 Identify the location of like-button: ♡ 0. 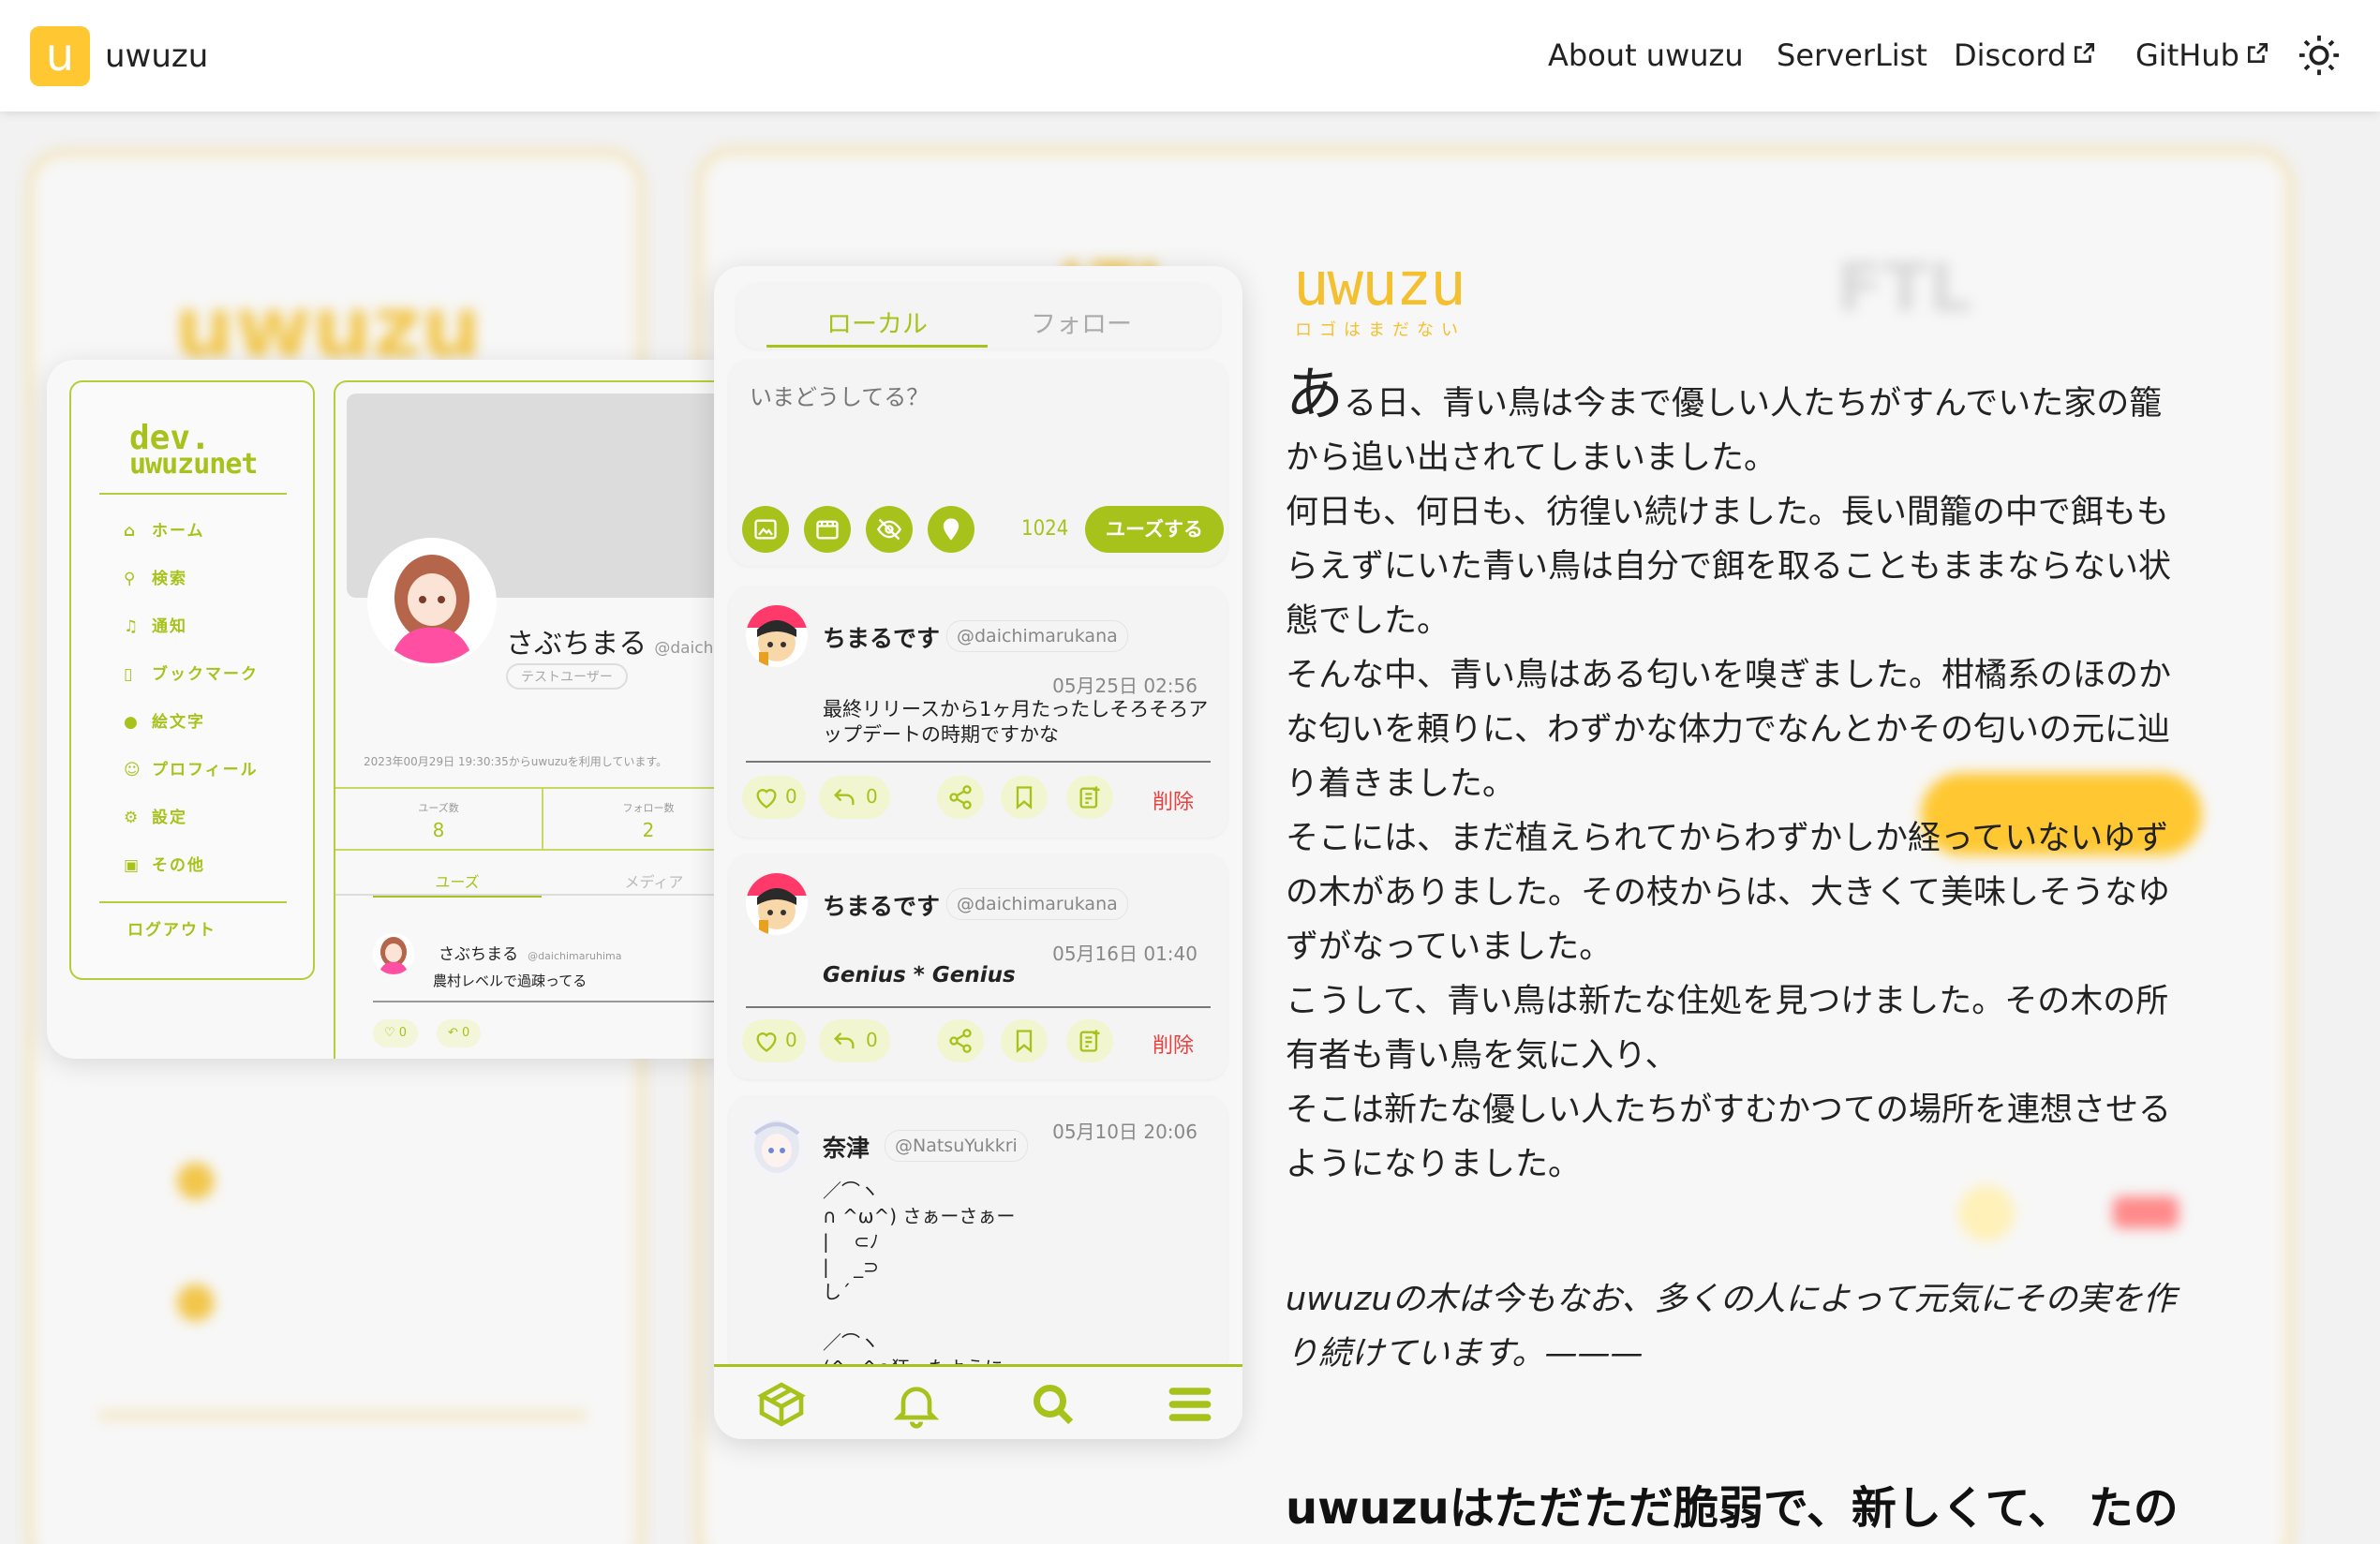
(396, 1033).